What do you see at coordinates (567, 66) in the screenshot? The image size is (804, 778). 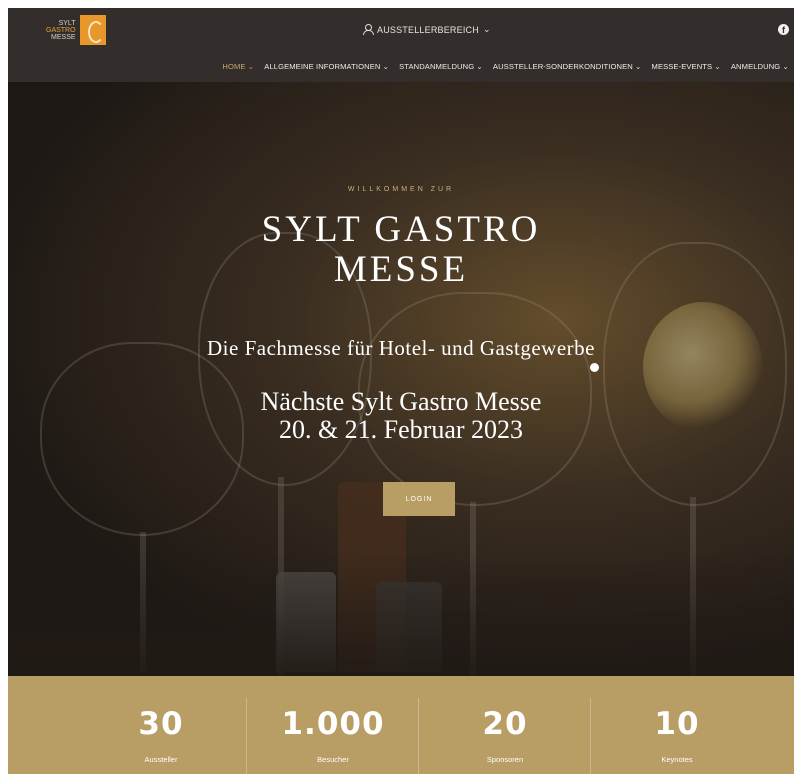 I see `nav-item-aussteller-sonderkonditionen: AUSSTELLER-SONDERKONDITIONEN ⌄` at bounding box center [567, 66].